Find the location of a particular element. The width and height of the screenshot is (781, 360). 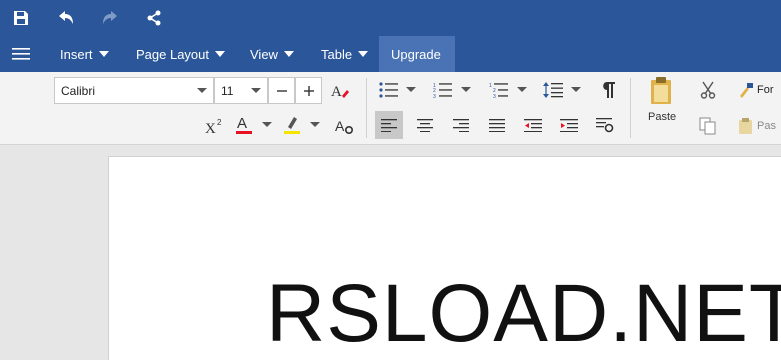

menu-table: Table is located at coordinates (345, 54).